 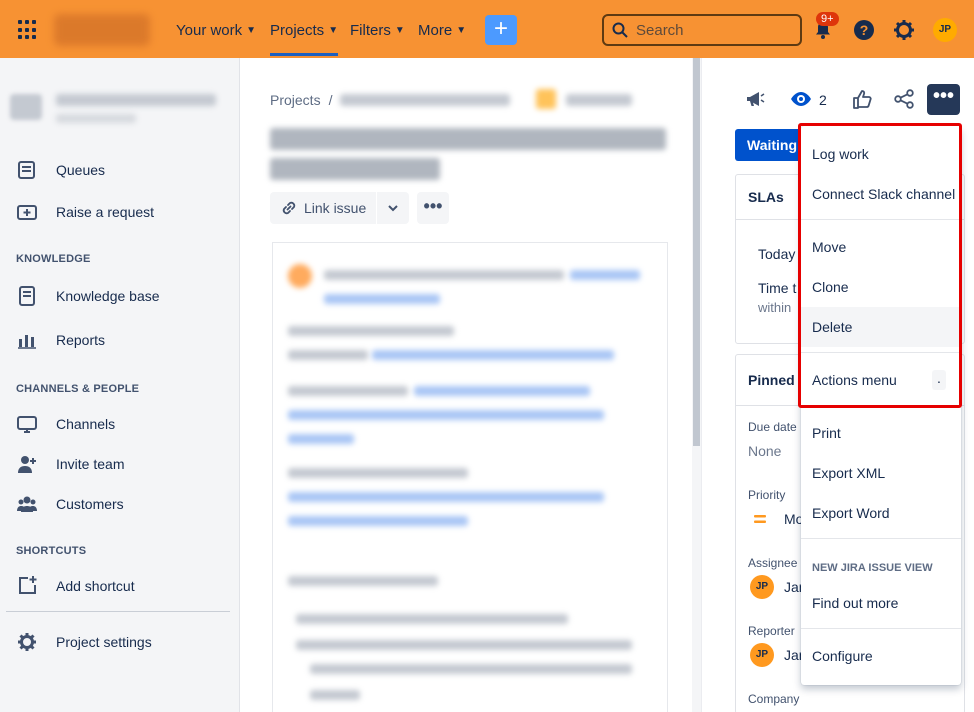 What do you see at coordinates (102, 30) in the screenshot?
I see `site-logo` at bounding box center [102, 30].